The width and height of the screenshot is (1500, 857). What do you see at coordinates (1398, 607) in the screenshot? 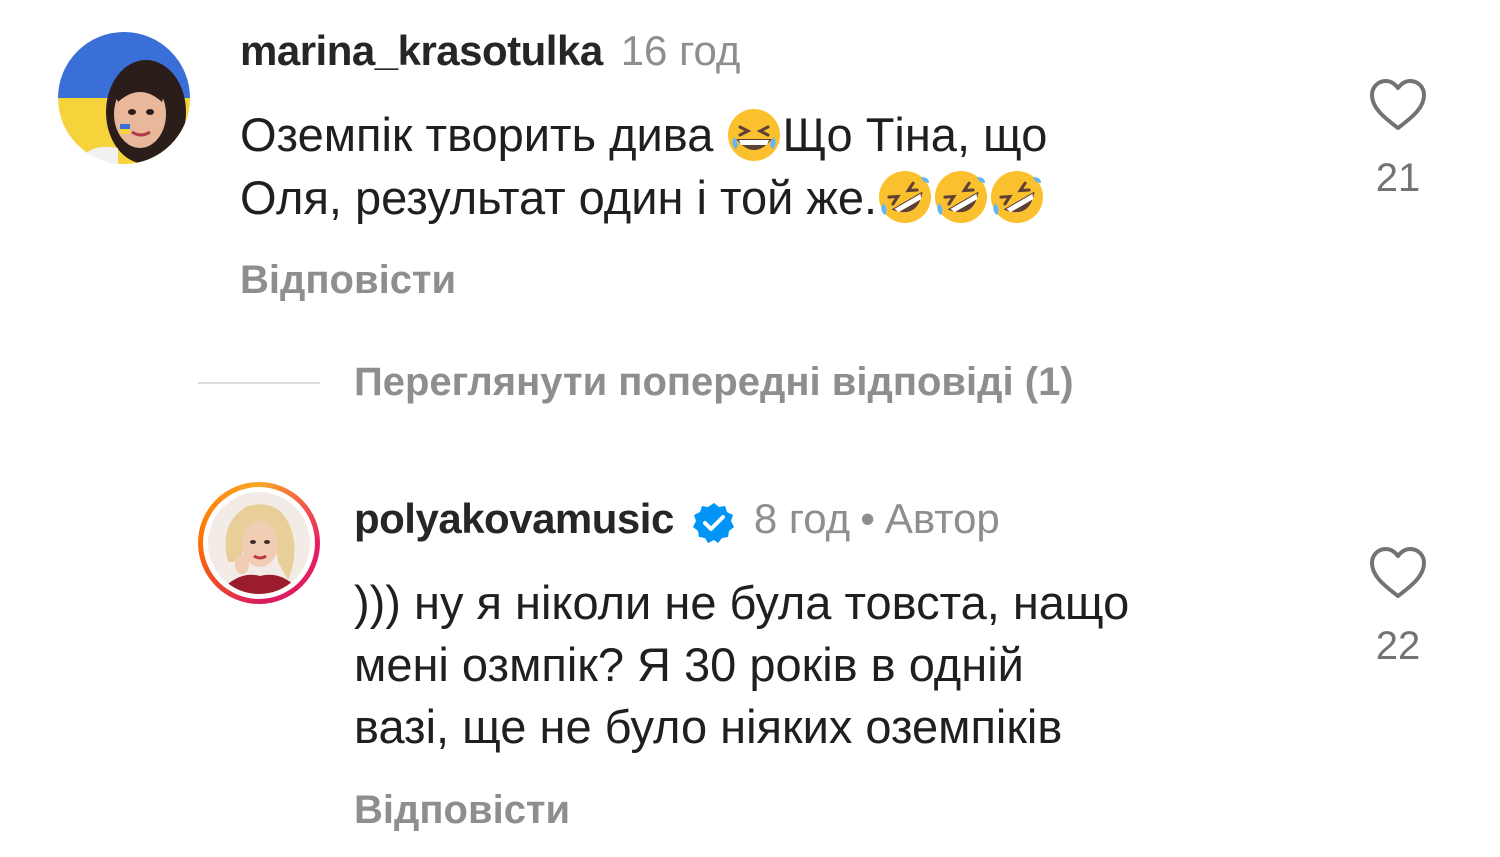
I see `like-control: 22` at bounding box center [1398, 607].